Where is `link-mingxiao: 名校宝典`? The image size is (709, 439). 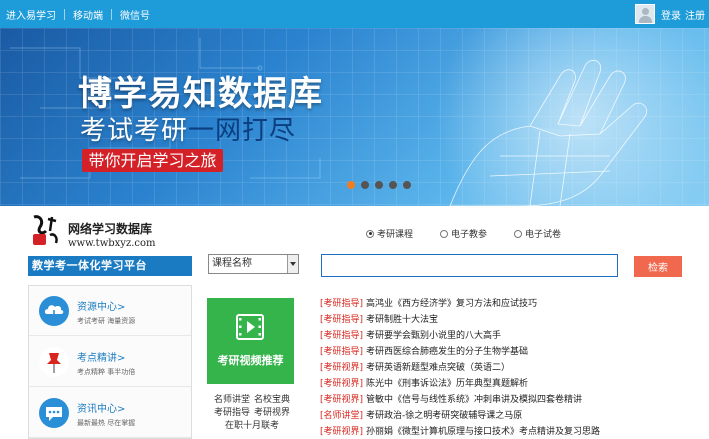 link-mingxiao: 名校宝典 is located at coordinates (272, 400).